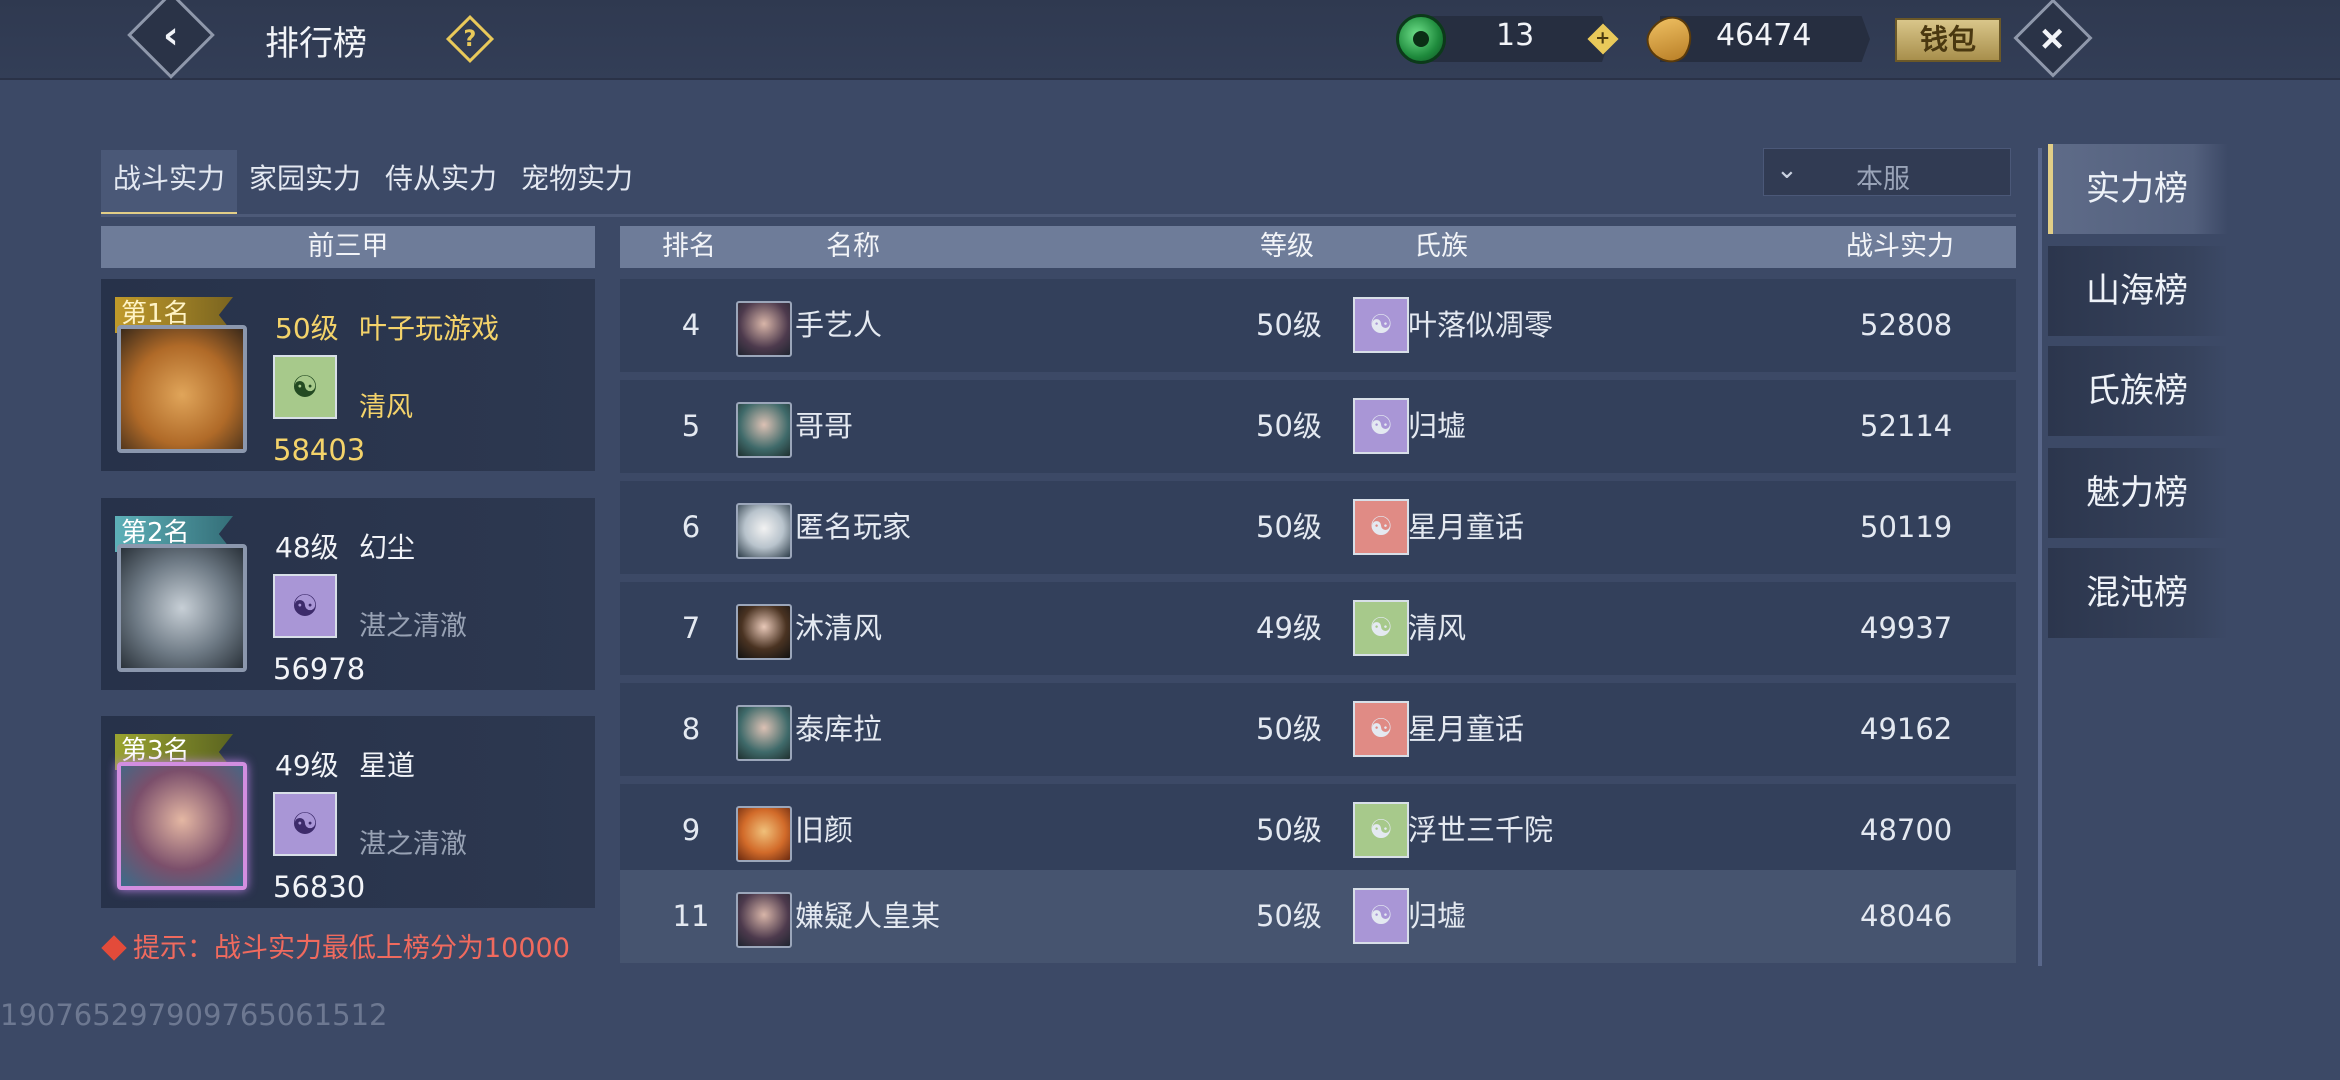 The width and height of the screenshot is (2340, 1080). I want to click on row-power: 50119, so click(1906, 527).